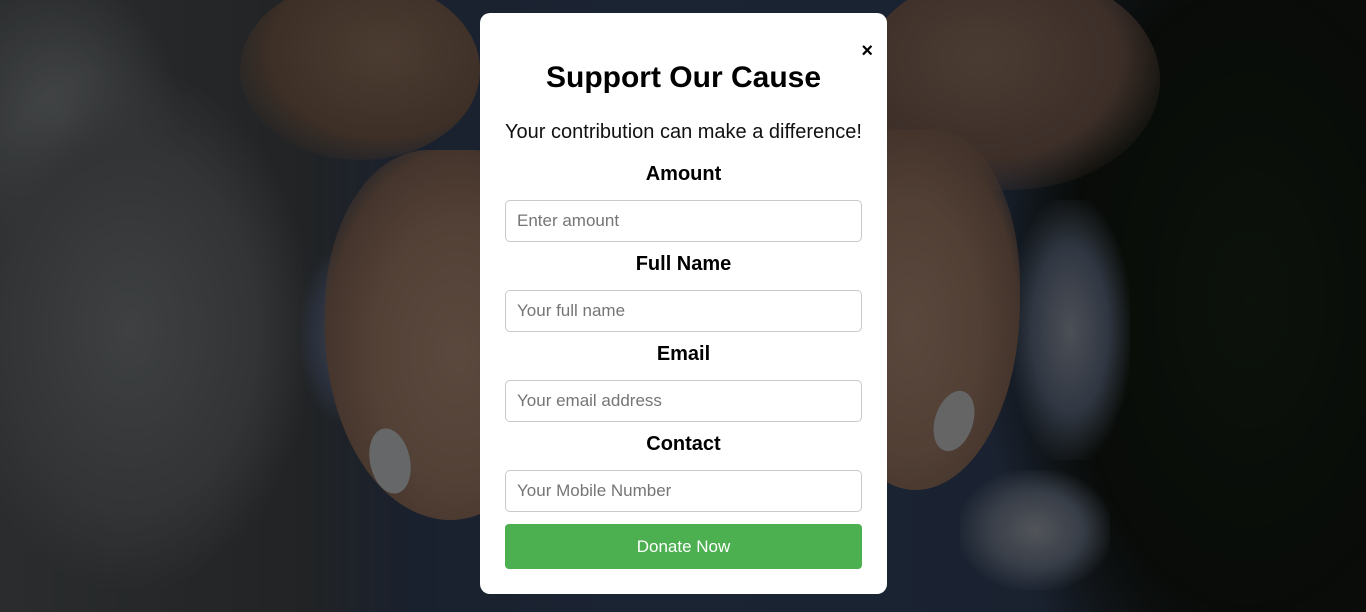 The width and height of the screenshot is (1366, 612). Describe the element at coordinates (683, 444) in the screenshot. I see `contact-label: Contact` at that location.